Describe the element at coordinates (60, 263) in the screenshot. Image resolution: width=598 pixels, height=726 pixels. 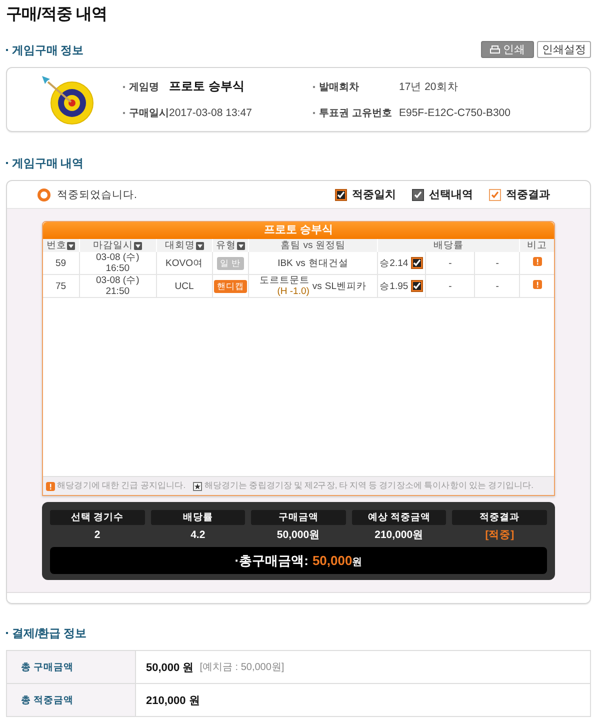
I see `row-number: 59` at that location.